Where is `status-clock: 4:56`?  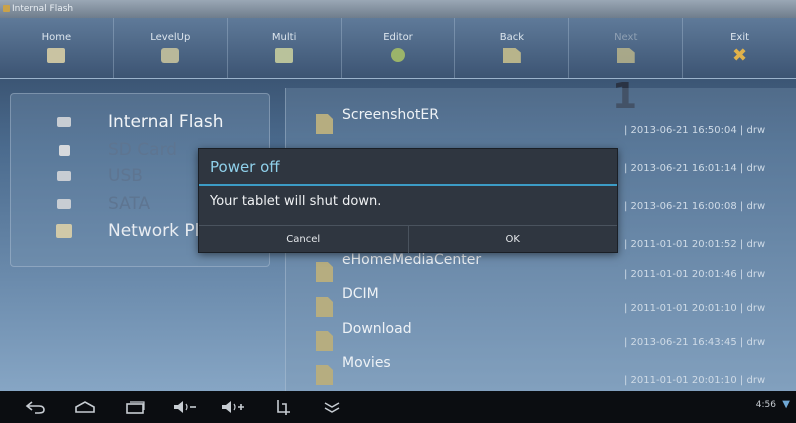
status-clock: 4:56 is located at coordinates (765, 405).